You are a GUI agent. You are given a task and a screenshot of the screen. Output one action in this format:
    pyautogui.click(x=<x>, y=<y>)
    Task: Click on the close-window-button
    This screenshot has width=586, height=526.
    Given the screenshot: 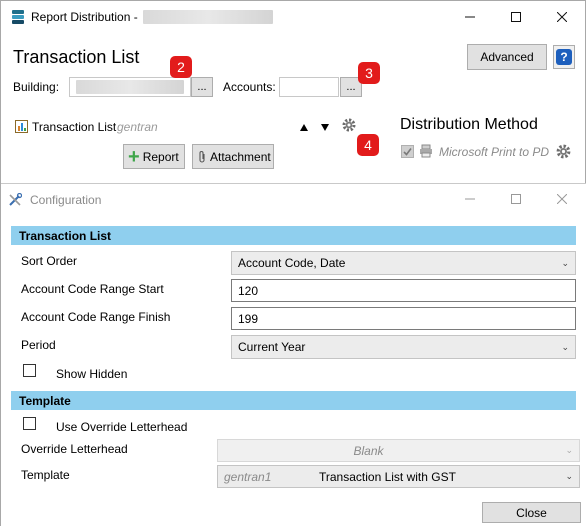 What is the action you would take?
    pyautogui.click(x=562, y=16)
    